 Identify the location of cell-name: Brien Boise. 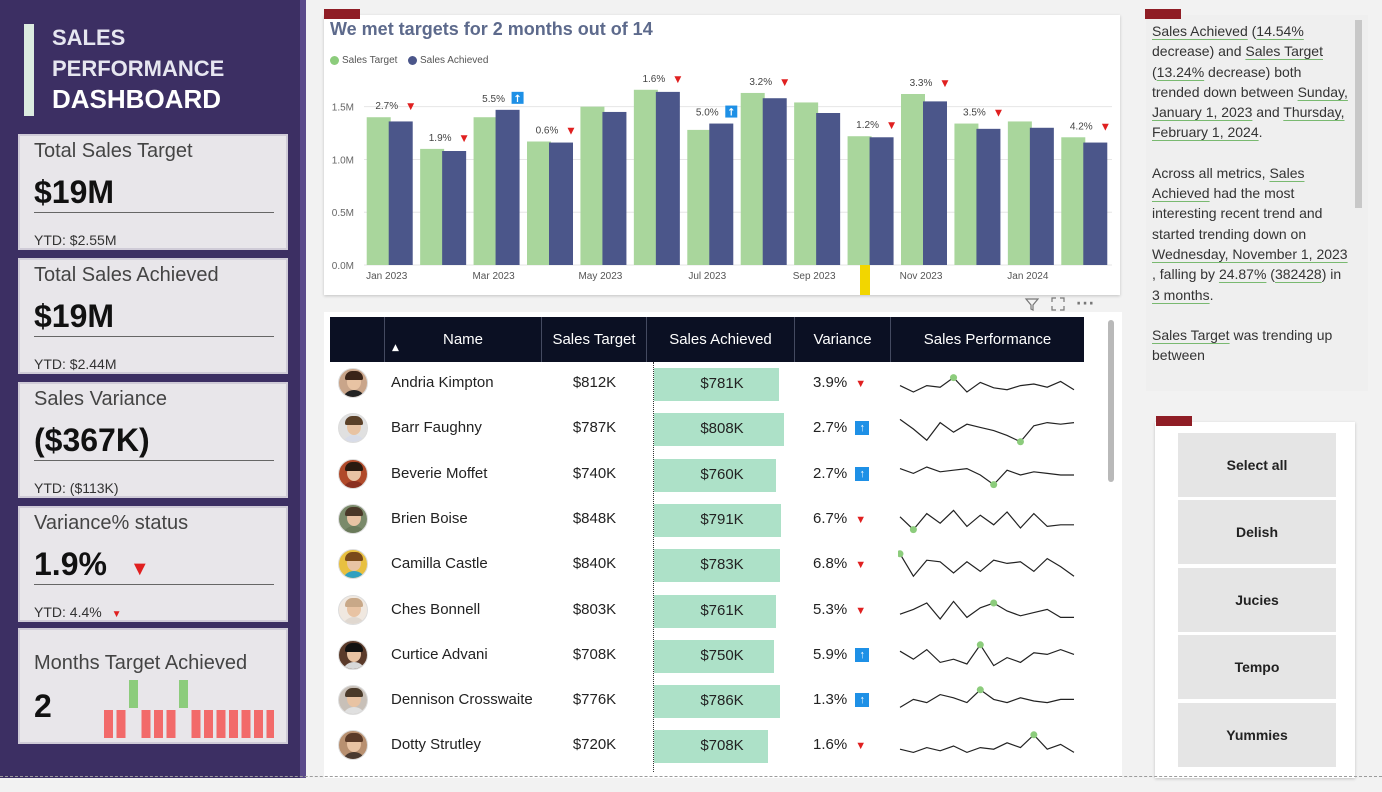
(429, 518).